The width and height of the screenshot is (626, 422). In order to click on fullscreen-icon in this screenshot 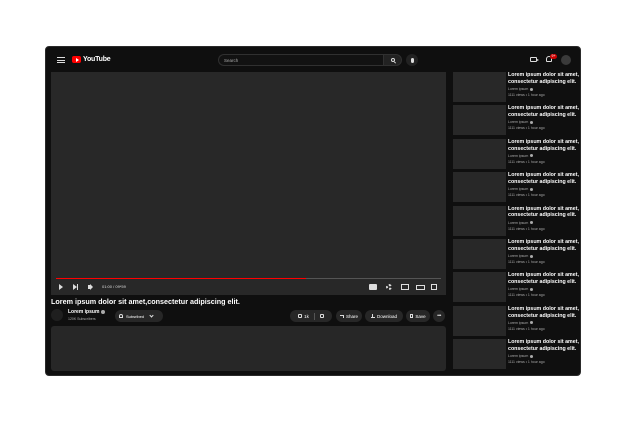, I will do `click(434, 287)`.